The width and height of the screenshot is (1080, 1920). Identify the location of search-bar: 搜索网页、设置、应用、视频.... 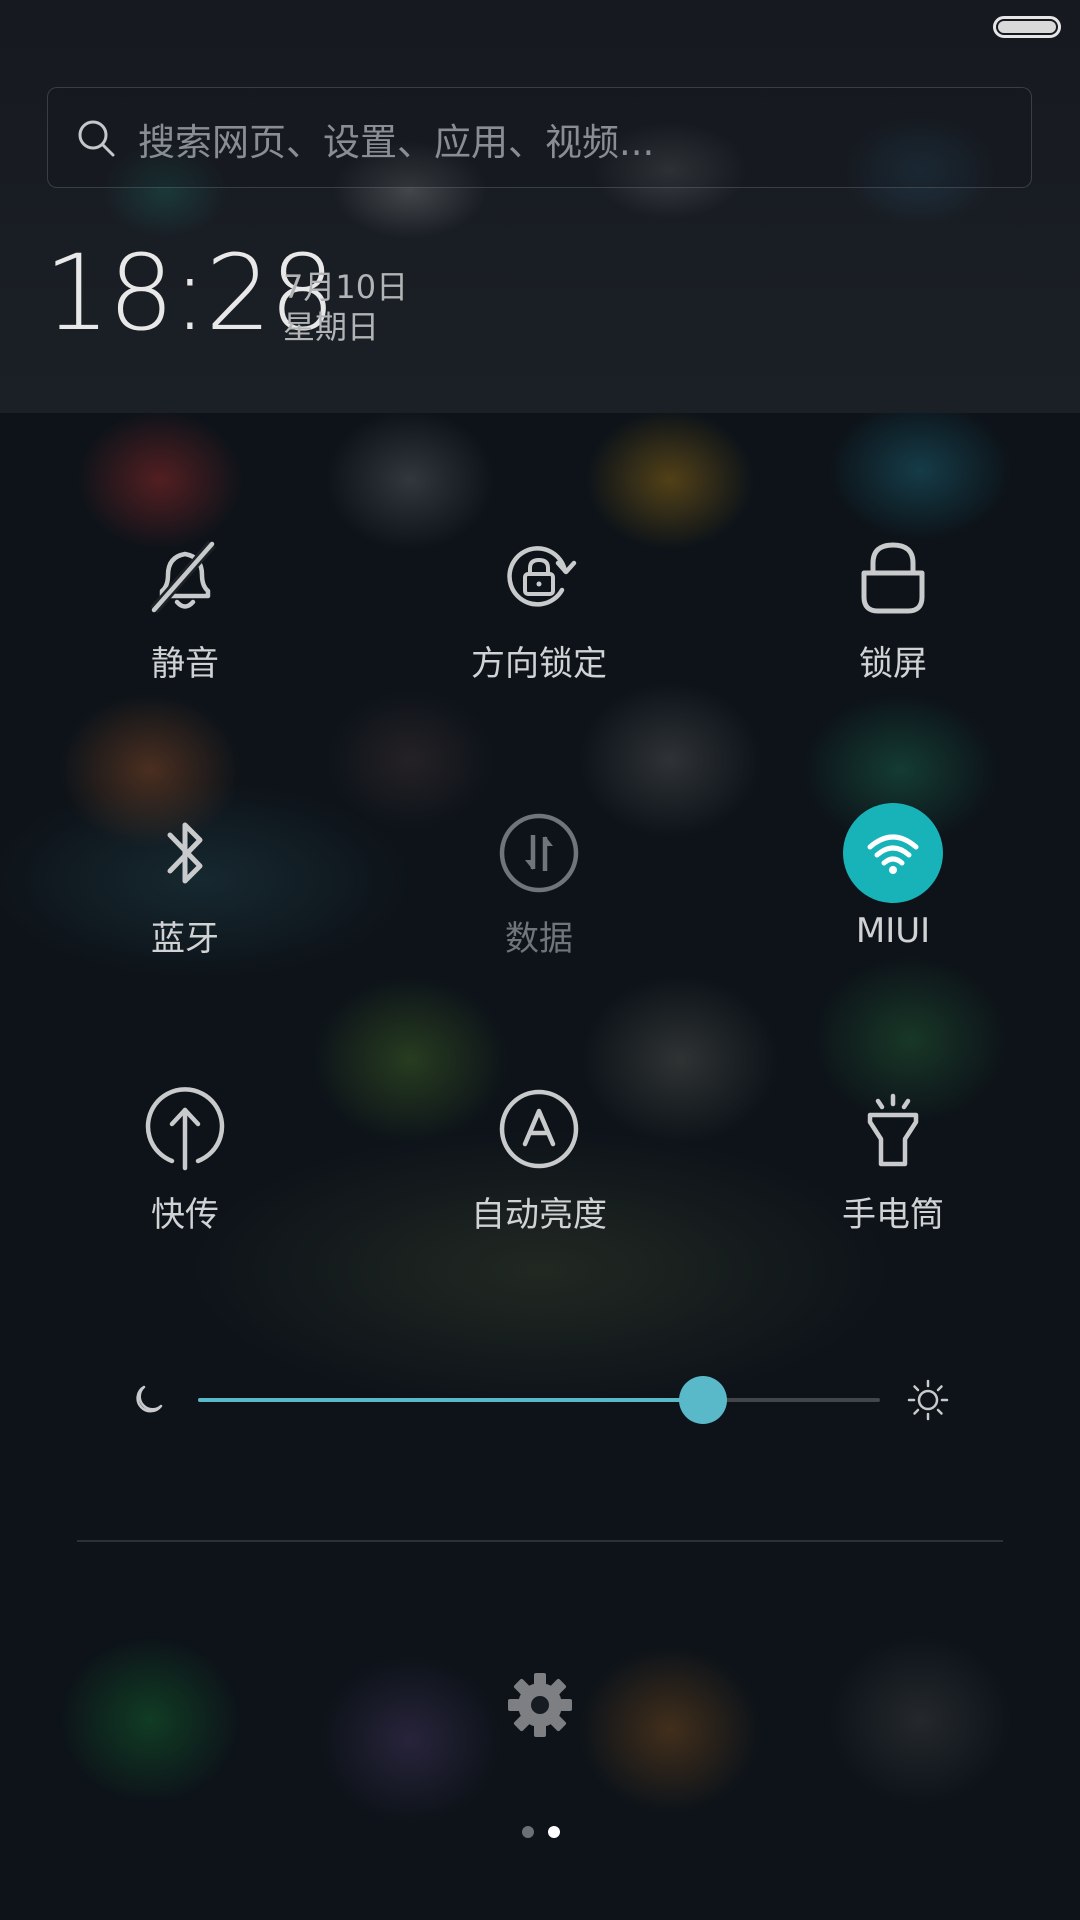
(539, 137).